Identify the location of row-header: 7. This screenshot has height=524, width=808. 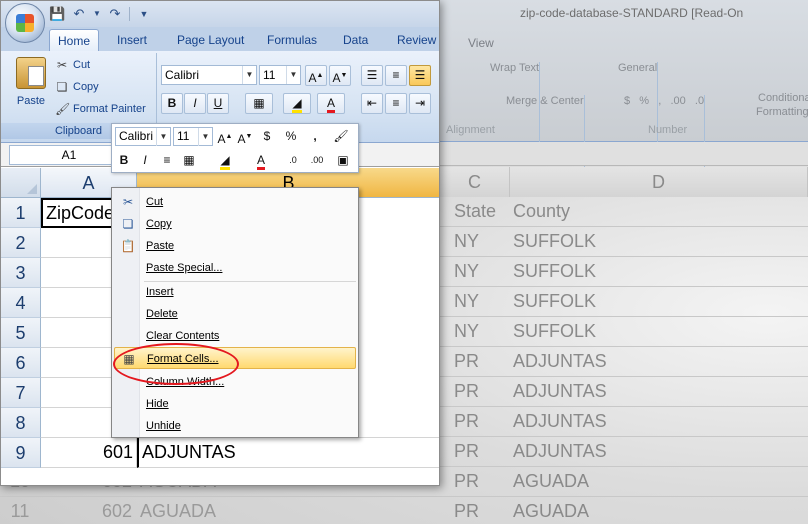
(21, 393).